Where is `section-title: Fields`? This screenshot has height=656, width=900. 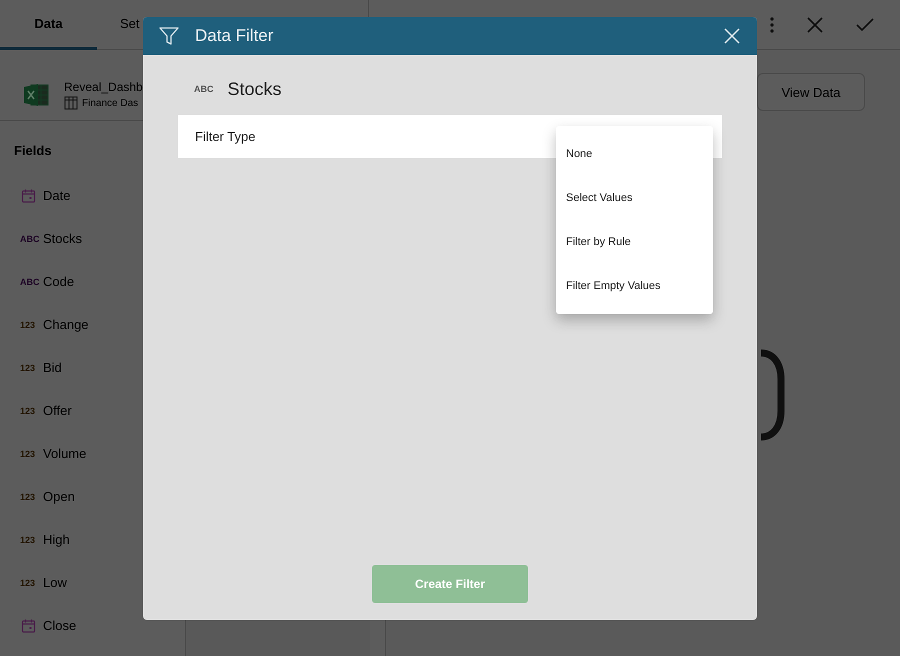
section-title: Fields is located at coordinates (33, 150).